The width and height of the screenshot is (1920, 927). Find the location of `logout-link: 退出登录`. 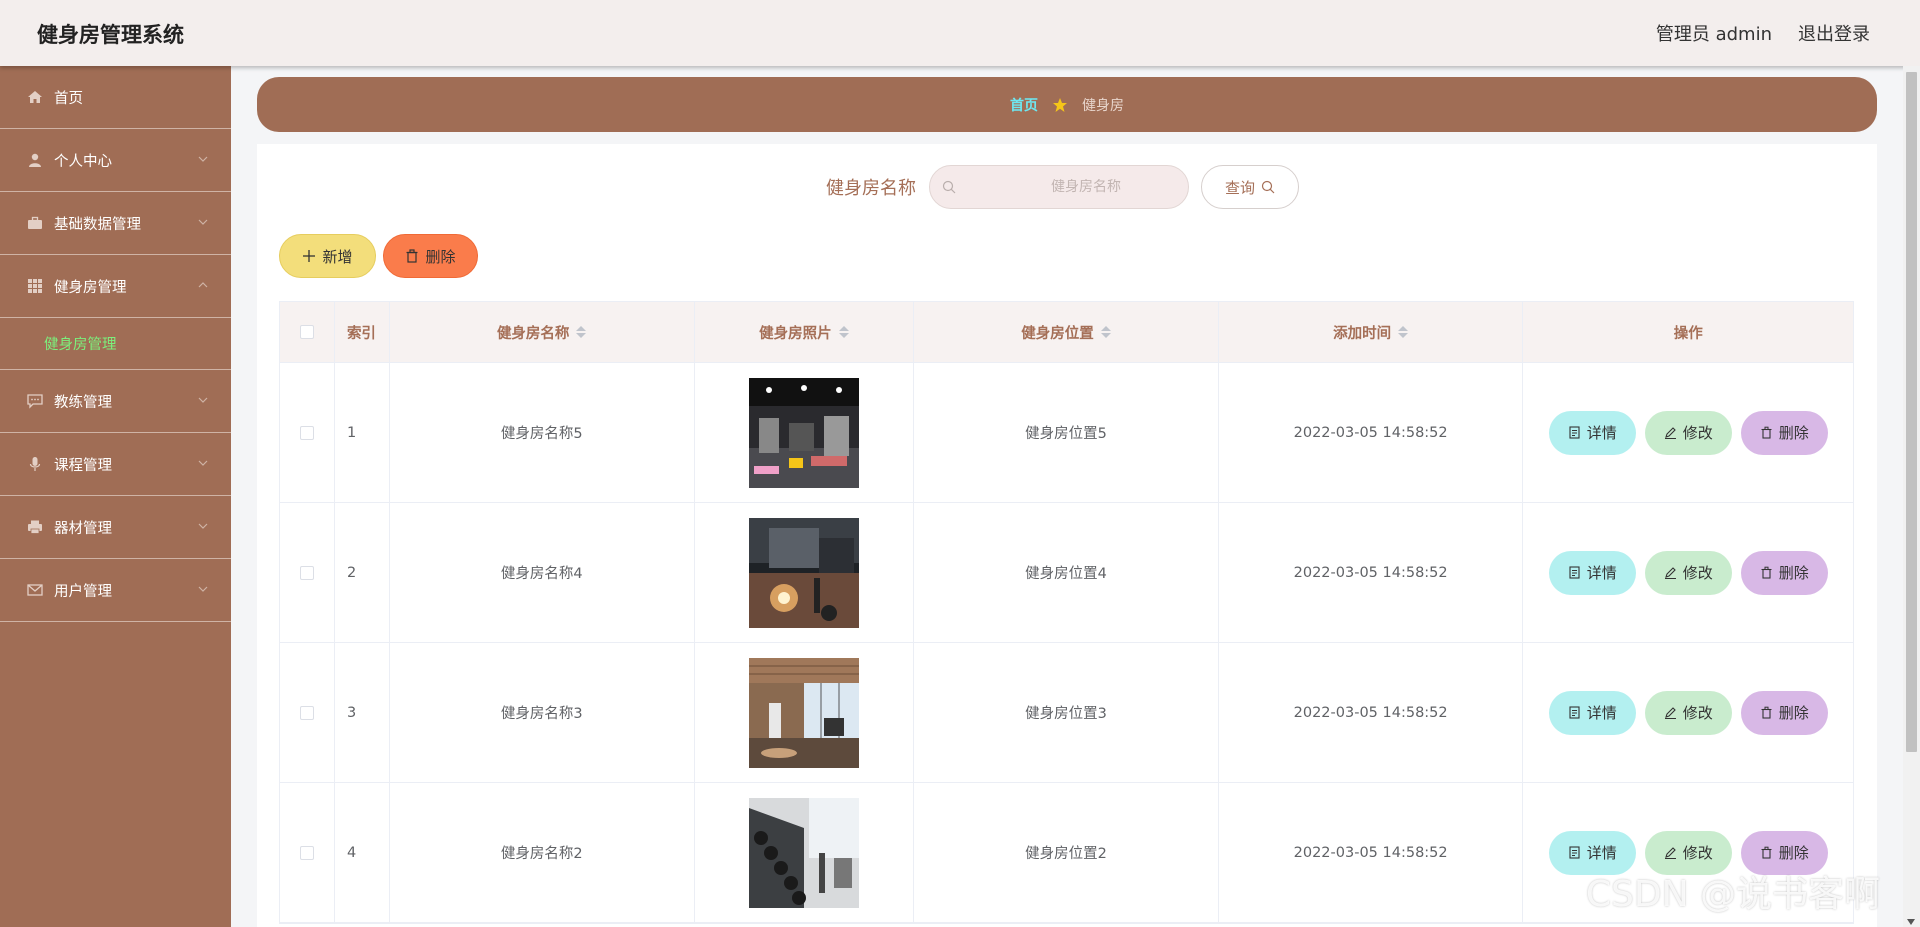

logout-link: 退出登录 is located at coordinates (1834, 33).